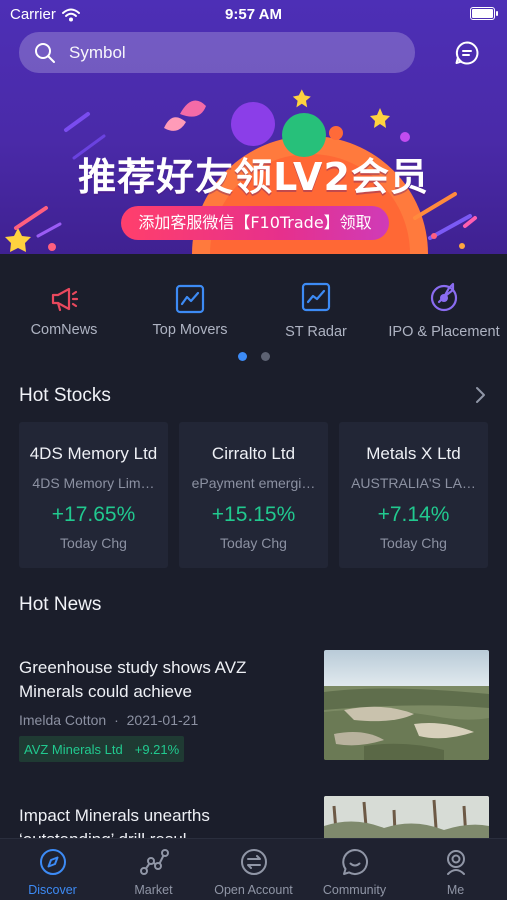 The height and width of the screenshot is (900, 507). I want to click on search-icon, so click(45, 52).